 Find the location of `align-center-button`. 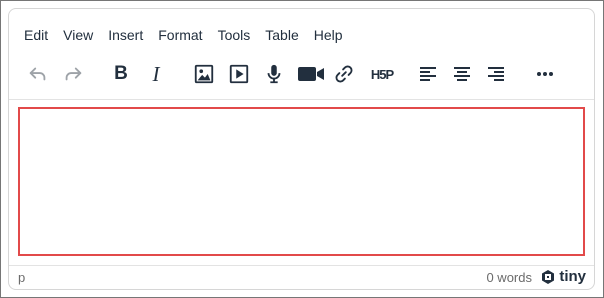

align-center-button is located at coordinates (462, 74).